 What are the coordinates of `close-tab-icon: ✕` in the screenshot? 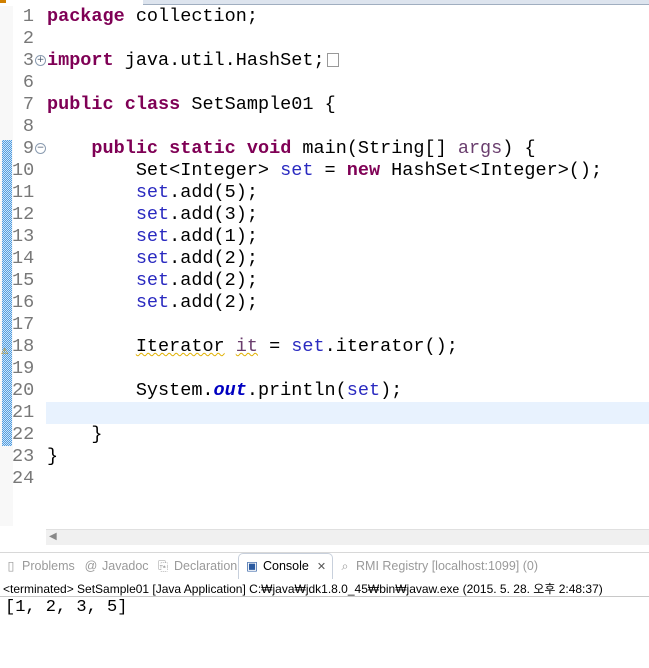 It's located at (321, 567).